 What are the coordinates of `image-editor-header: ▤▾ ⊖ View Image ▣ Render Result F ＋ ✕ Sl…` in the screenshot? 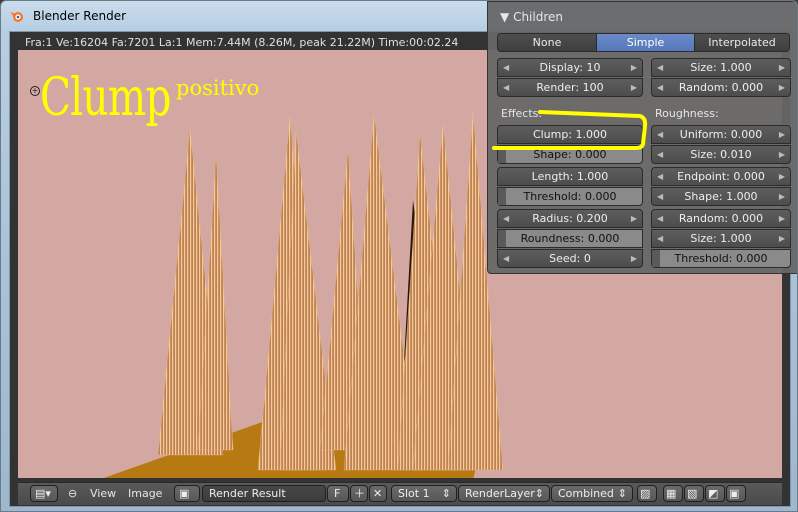 It's located at (400, 493).